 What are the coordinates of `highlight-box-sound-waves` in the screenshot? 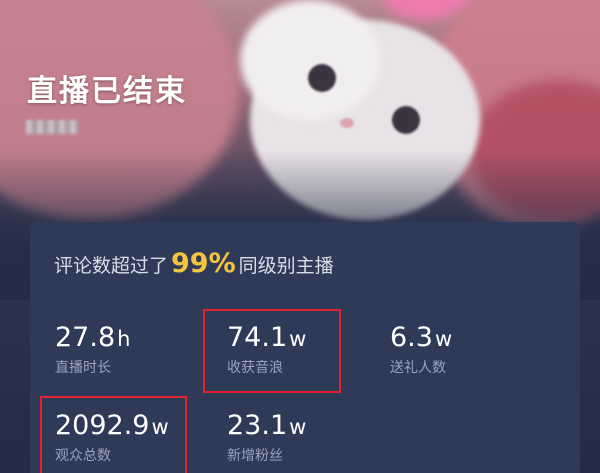 It's located at (272, 351).